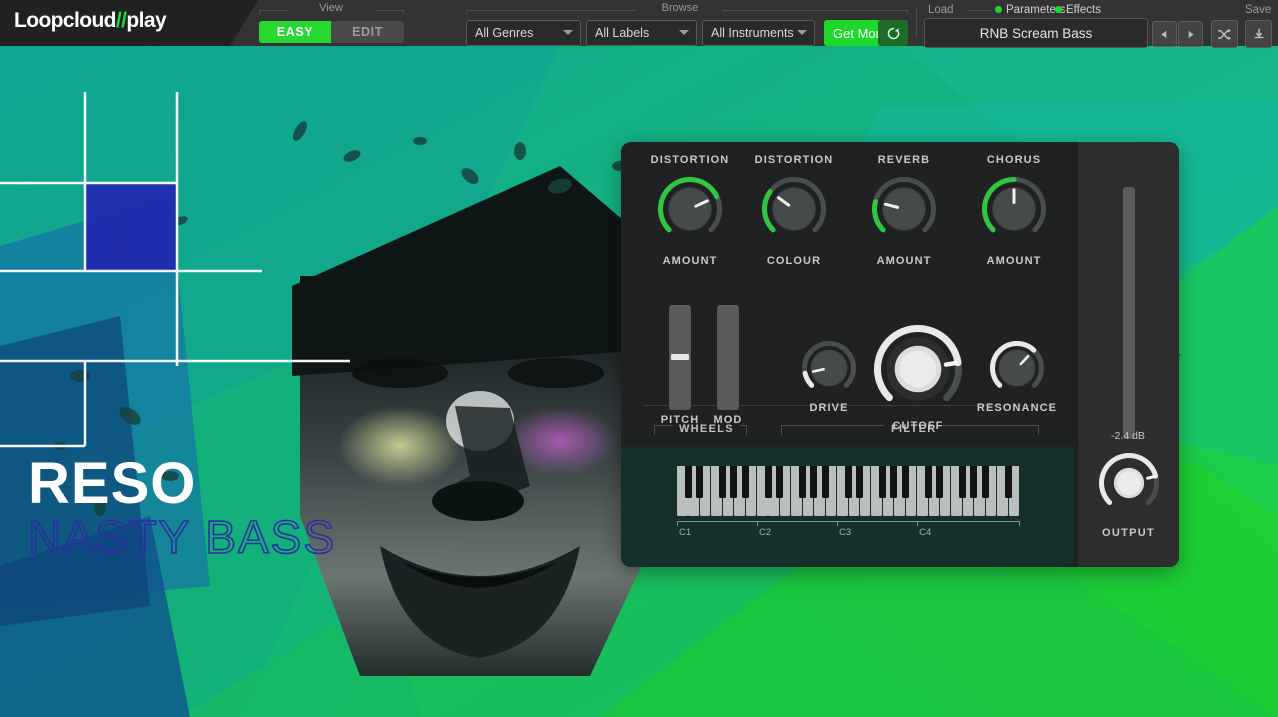 The height and width of the screenshot is (717, 1278). I want to click on tab-easy: EASY, so click(295, 32).